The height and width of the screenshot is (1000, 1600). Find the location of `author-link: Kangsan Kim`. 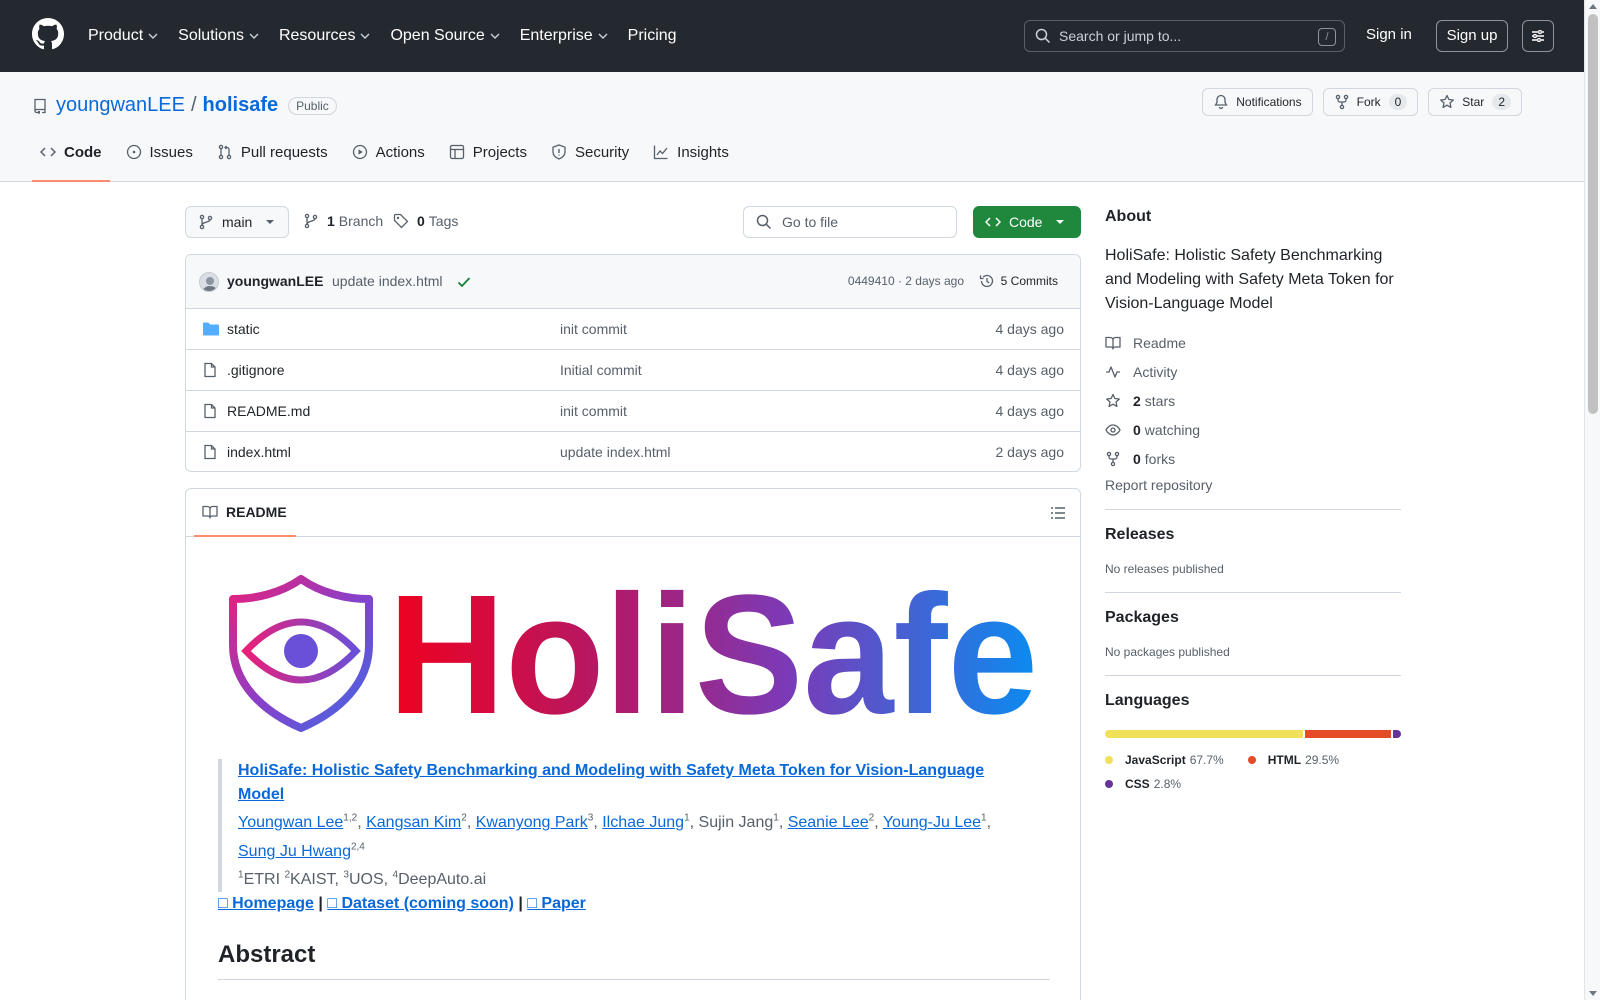

author-link: Kangsan Kim is located at coordinates (413, 822).